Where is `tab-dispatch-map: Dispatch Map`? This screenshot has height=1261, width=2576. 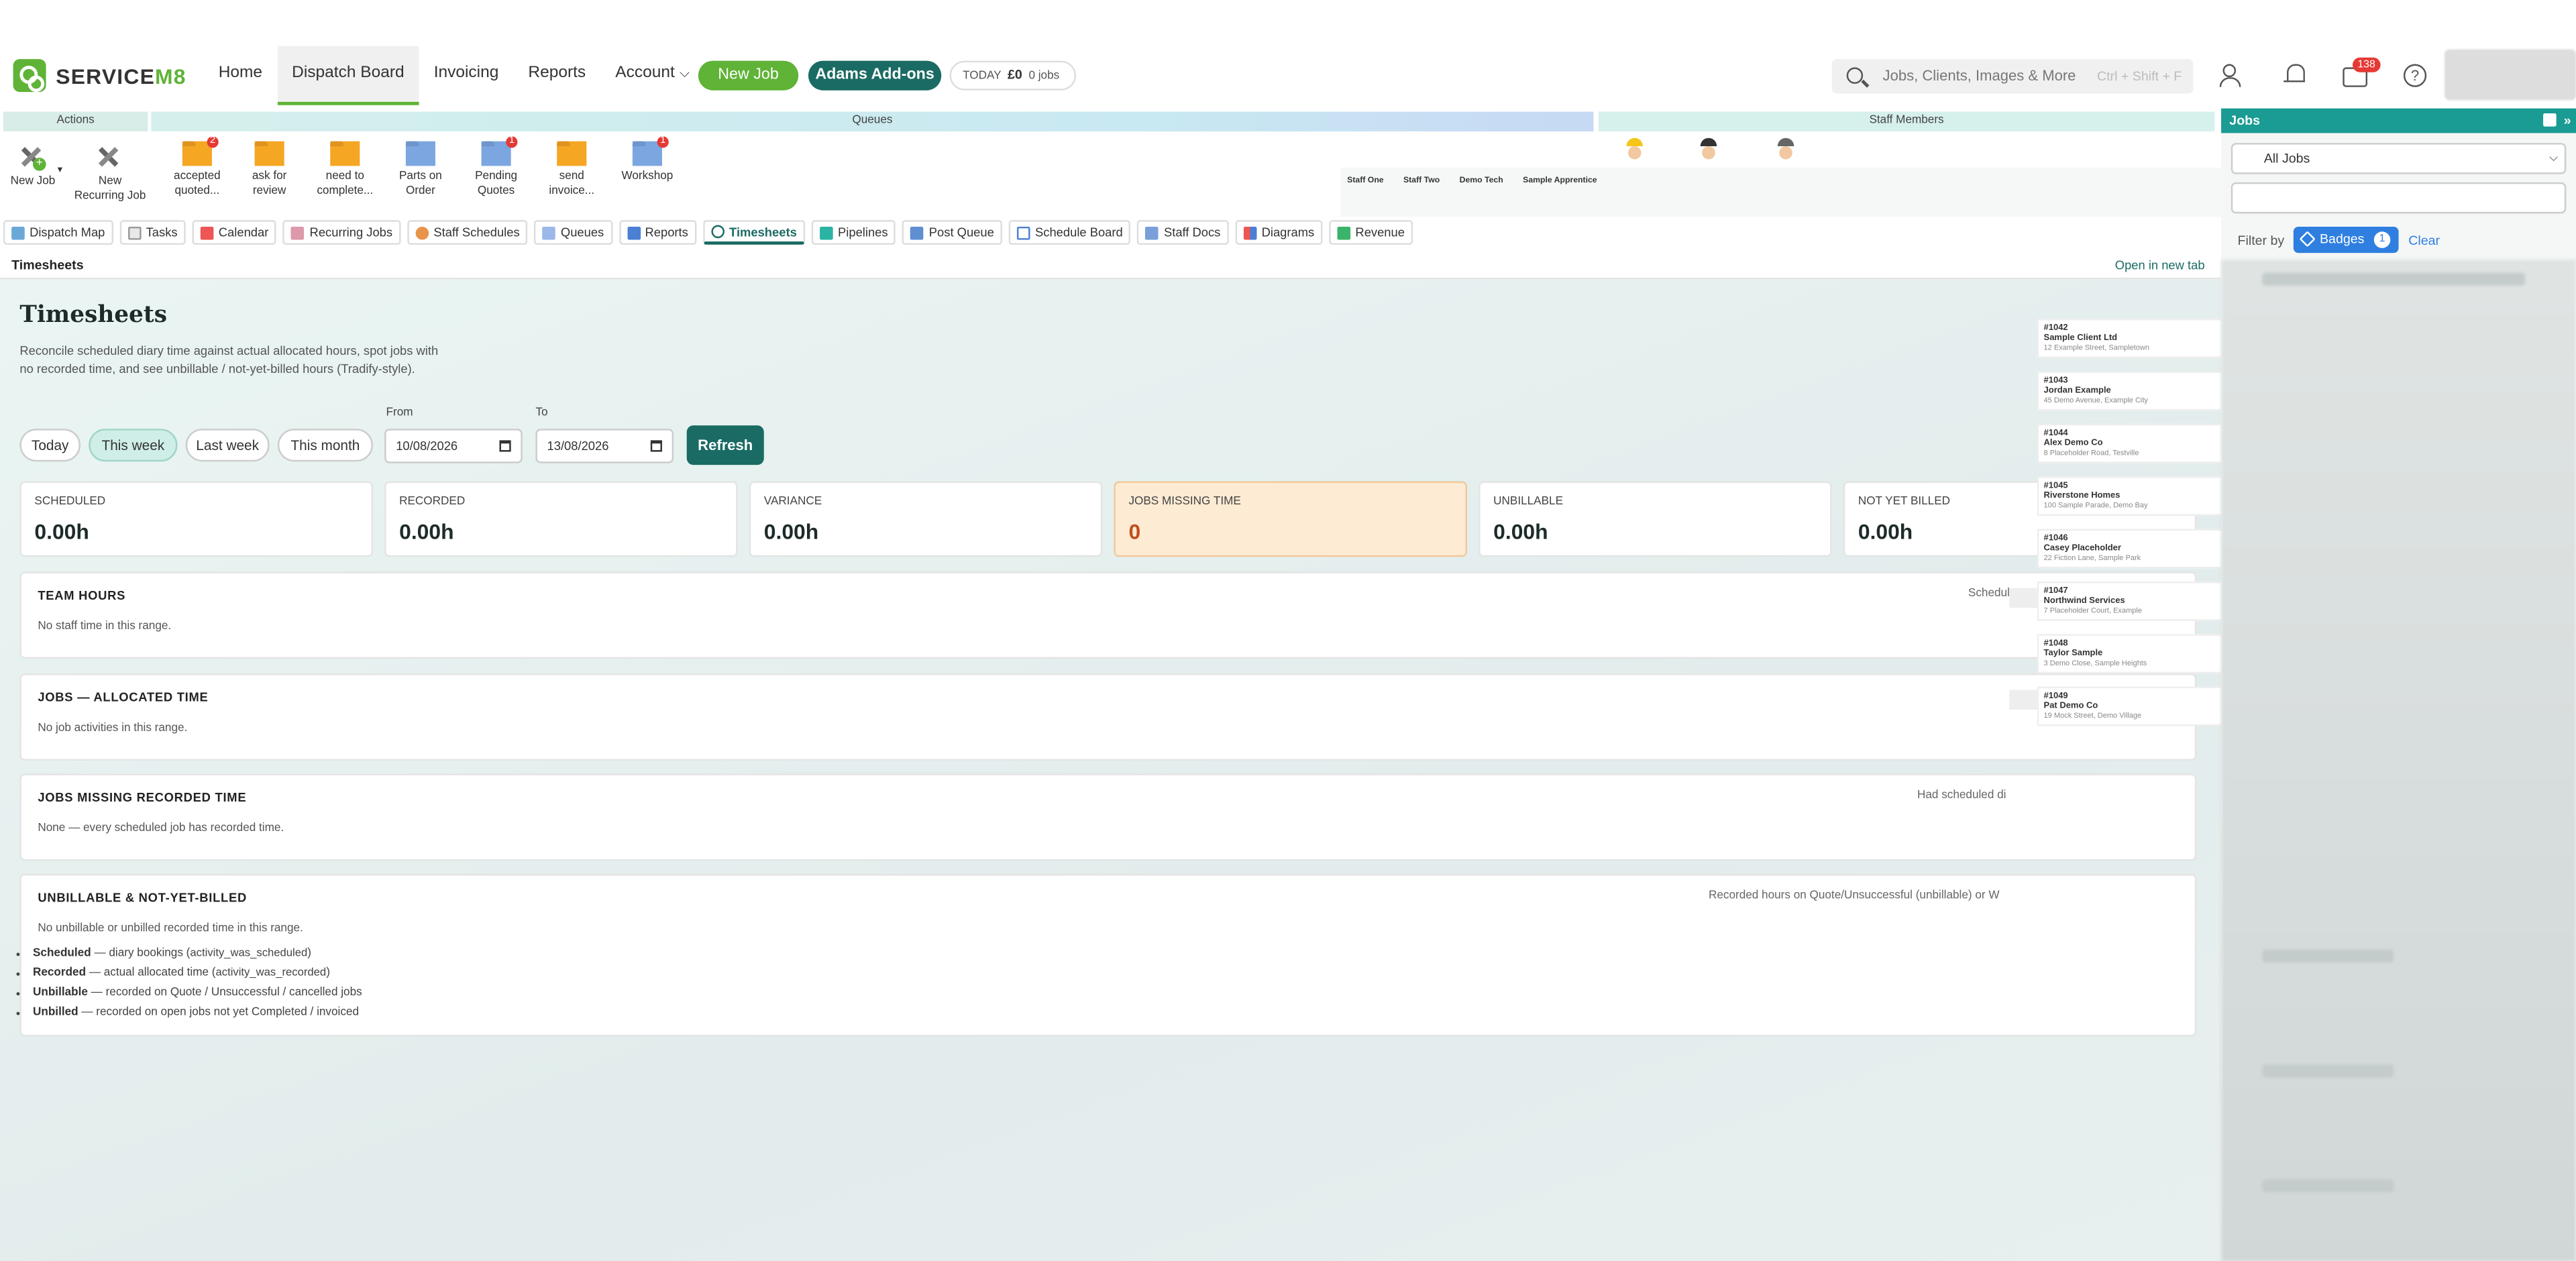 tab-dispatch-map: Dispatch Map is located at coordinates (58, 233).